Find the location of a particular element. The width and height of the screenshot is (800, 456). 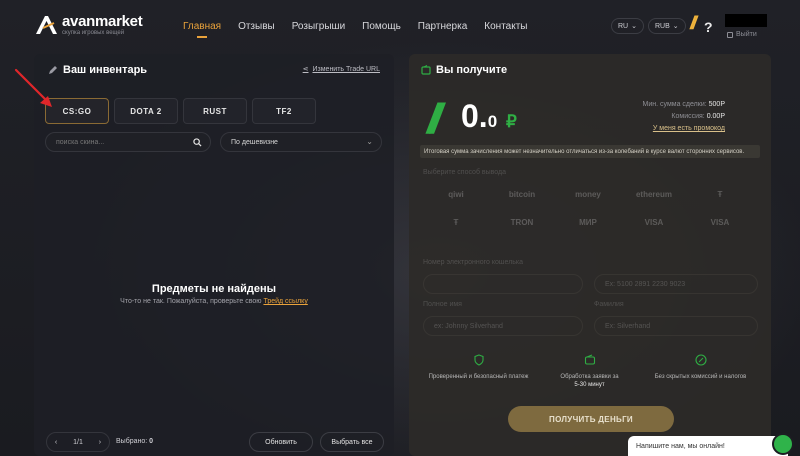

method-tether: Ŧ is located at coordinates (720, 194).